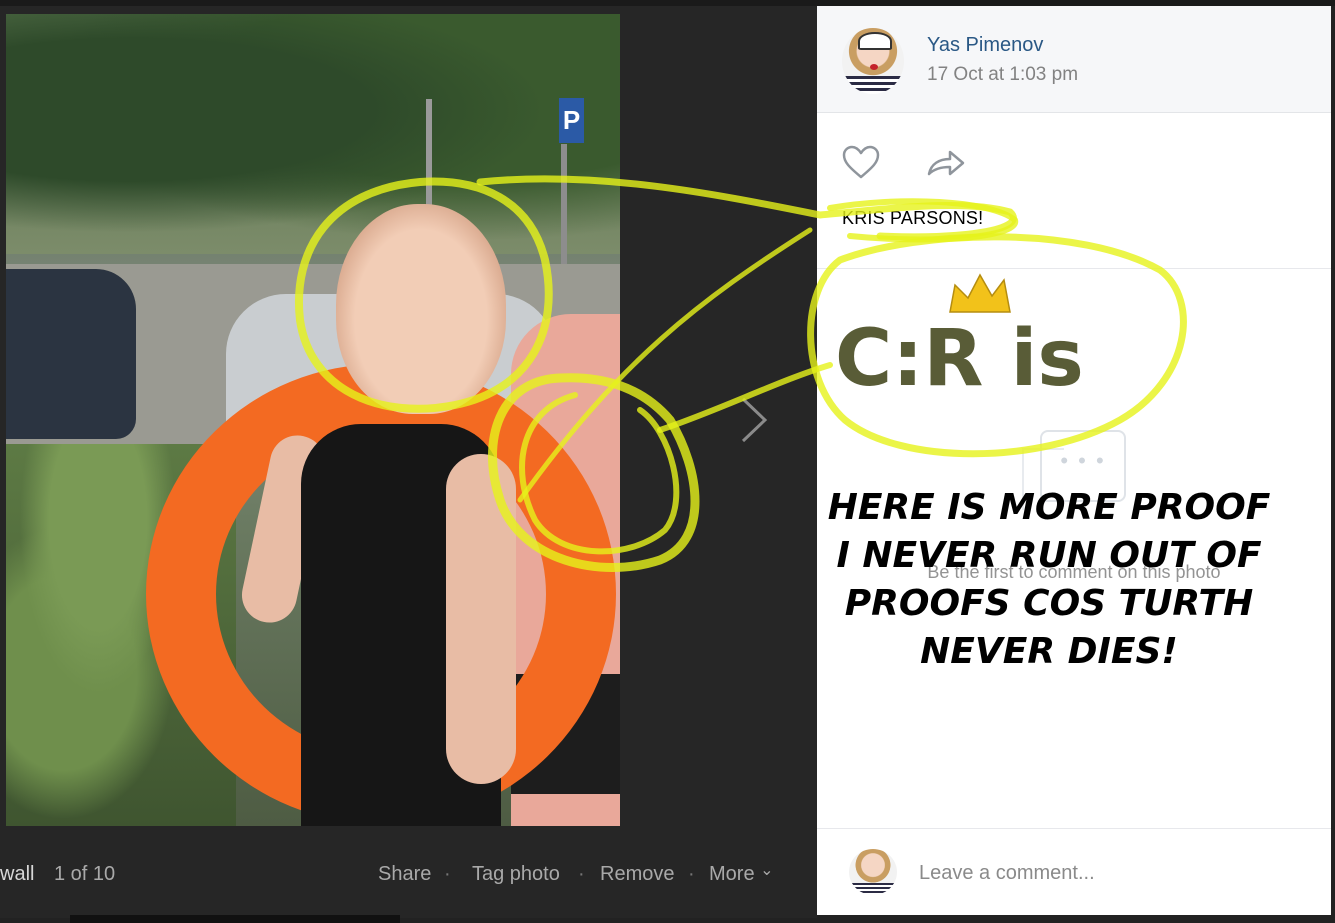  I want to click on post-caption: KRIS PARSONS!, so click(913, 218).